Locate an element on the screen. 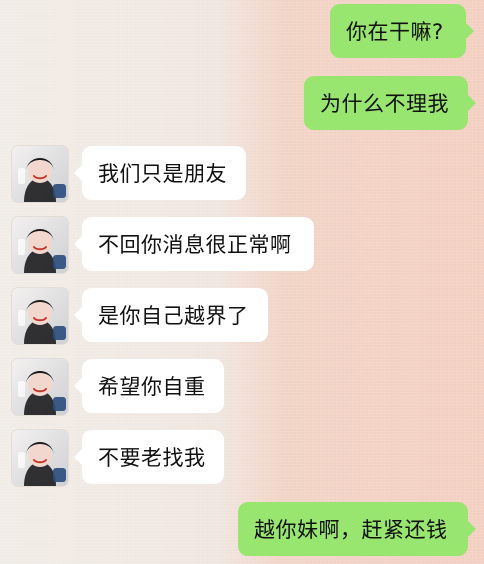 This screenshot has height=564, width=484. message-bubble-outgoing: 为什么不理我 is located at coordinates (386, 103).